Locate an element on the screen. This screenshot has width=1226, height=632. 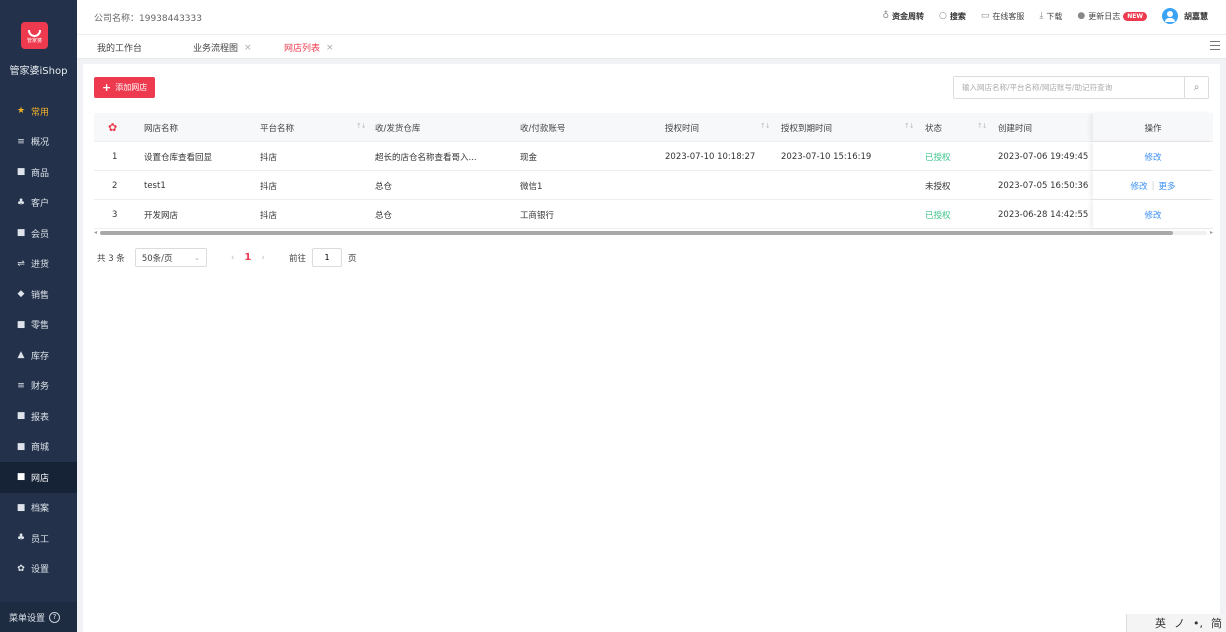
sidebar-item-label: 商城 is located at coordinates (40, 448).